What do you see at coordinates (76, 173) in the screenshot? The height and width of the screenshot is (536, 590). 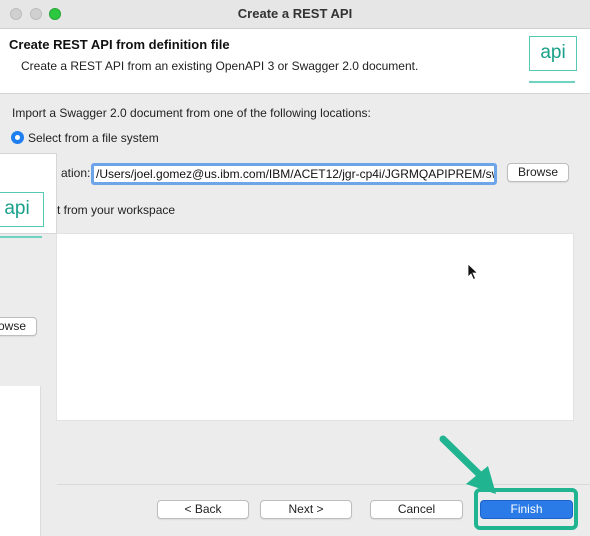 I see `location-label: ation:` at bounding box center [76, 173].